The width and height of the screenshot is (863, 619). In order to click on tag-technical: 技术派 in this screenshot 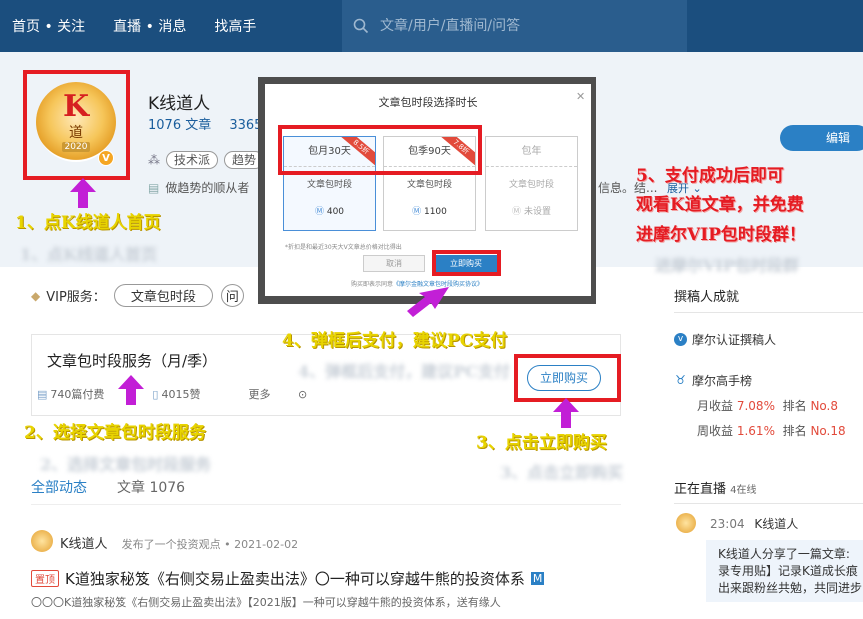, I will do `click(192, 160)`.